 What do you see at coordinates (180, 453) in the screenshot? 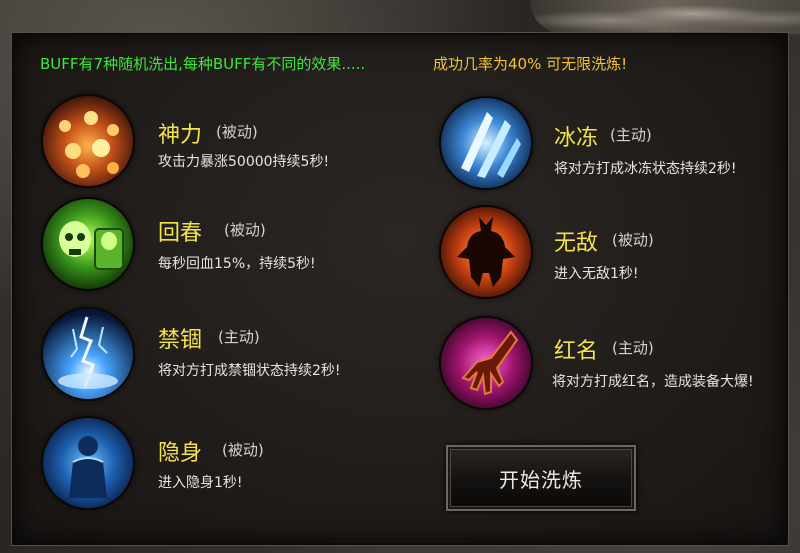
I see `skill-name-yinshen: 隐身` at bounding box center [180, 453].